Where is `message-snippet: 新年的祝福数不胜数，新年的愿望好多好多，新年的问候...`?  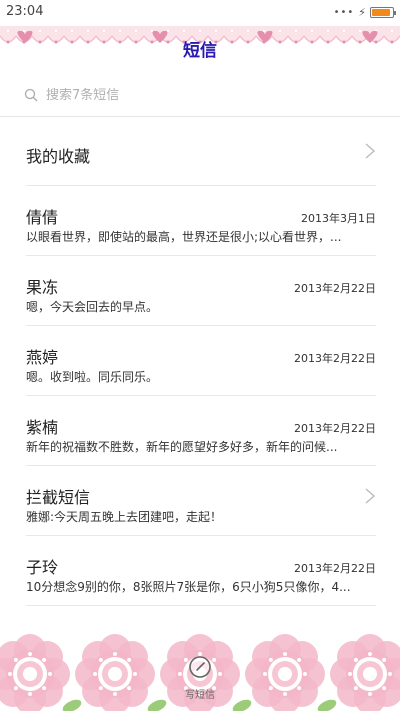
message-snippet: 新年的祝福数不胜数，新年的愿望好多好多，新年的问候... is located at coordinates (182, 447).